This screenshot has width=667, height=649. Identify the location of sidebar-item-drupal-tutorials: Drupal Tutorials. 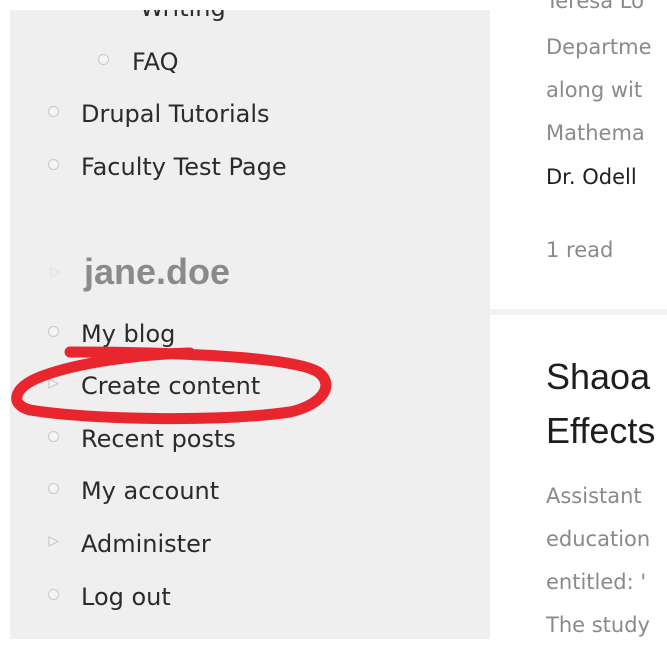
(250, 114).